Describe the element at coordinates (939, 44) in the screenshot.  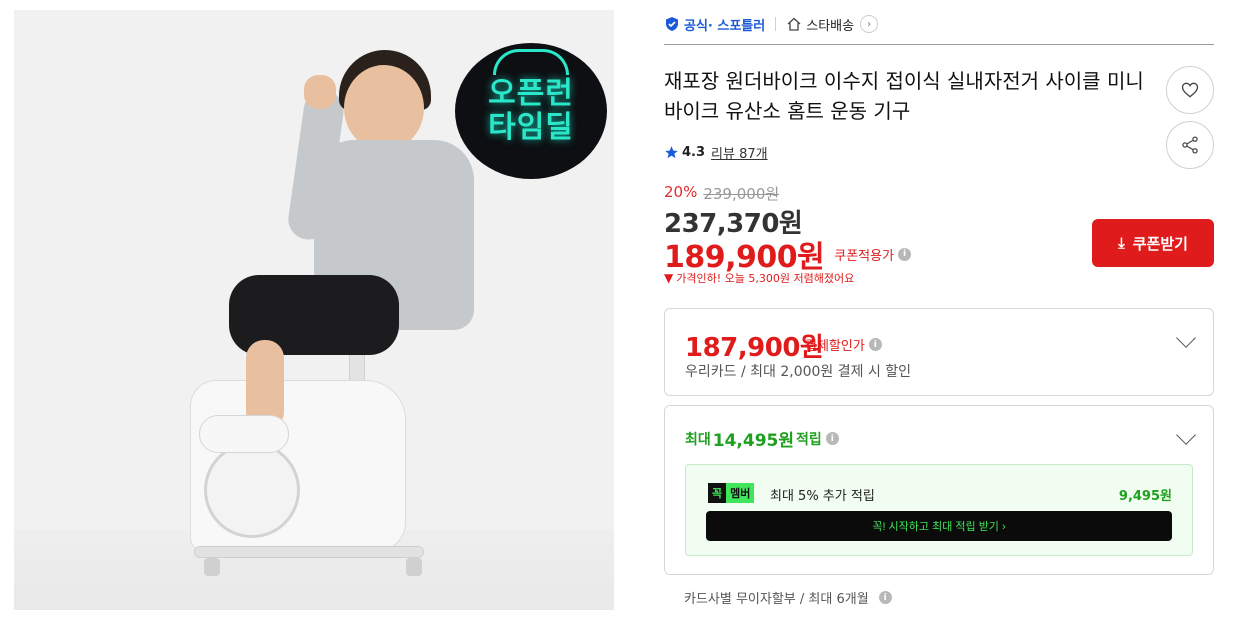
I see `seller-divider` at that location.